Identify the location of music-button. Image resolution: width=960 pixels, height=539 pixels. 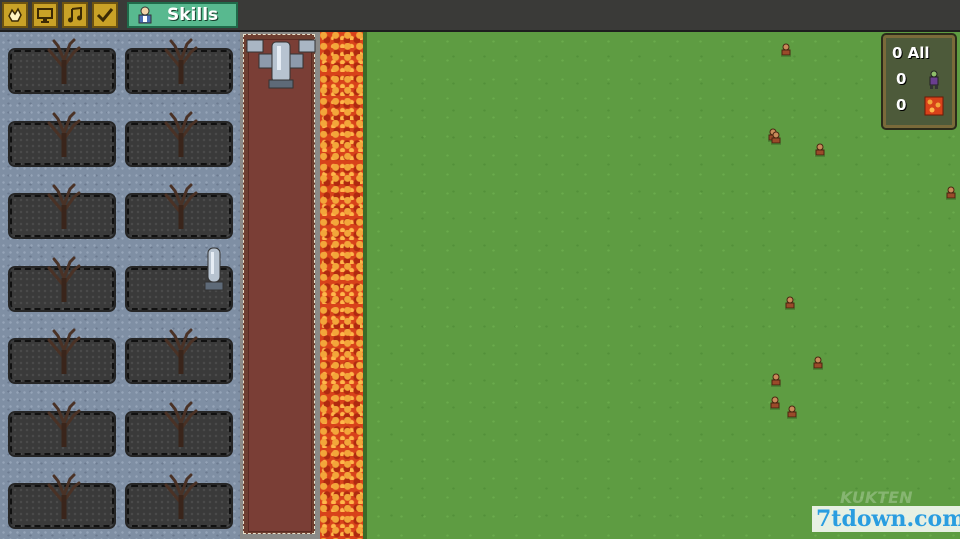
(75, 15).